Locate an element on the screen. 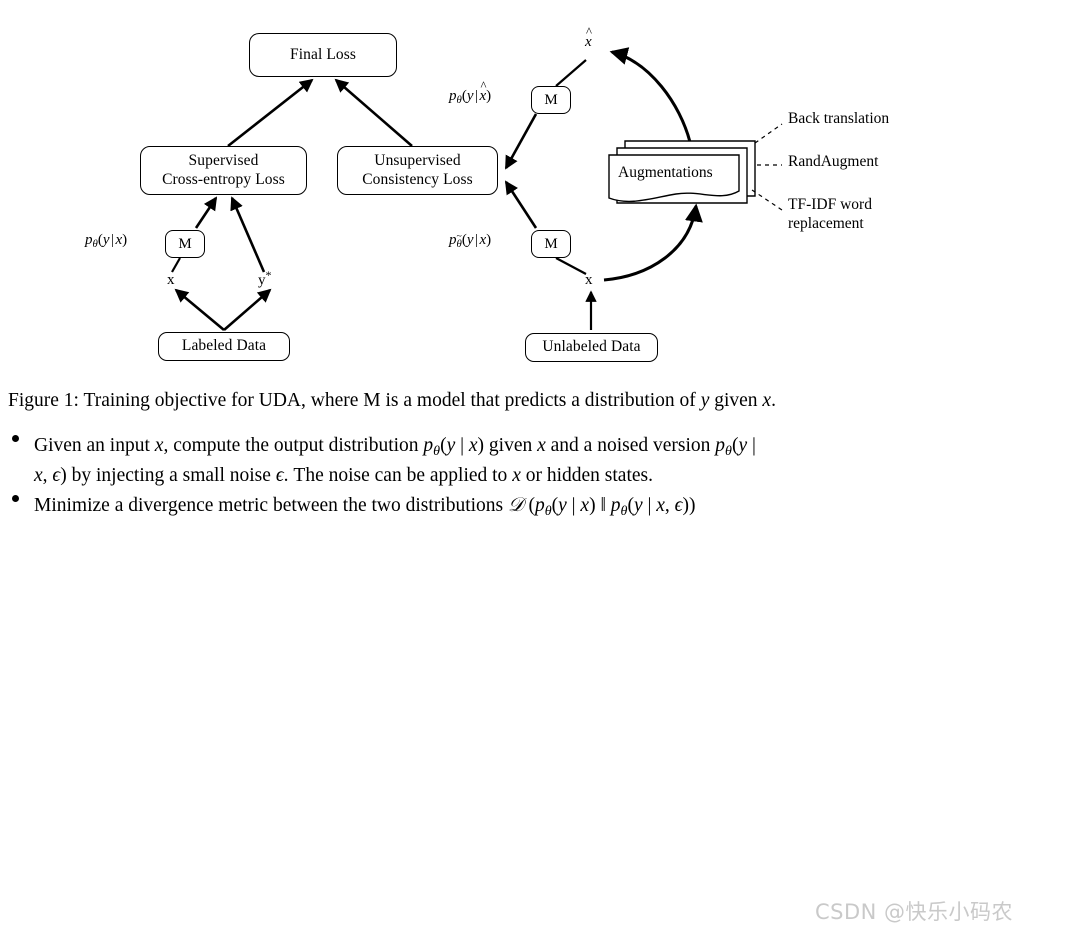 This screenshot has height=926, width=1073. edge-x-to-augmentations is located at coordinates (653, 242).